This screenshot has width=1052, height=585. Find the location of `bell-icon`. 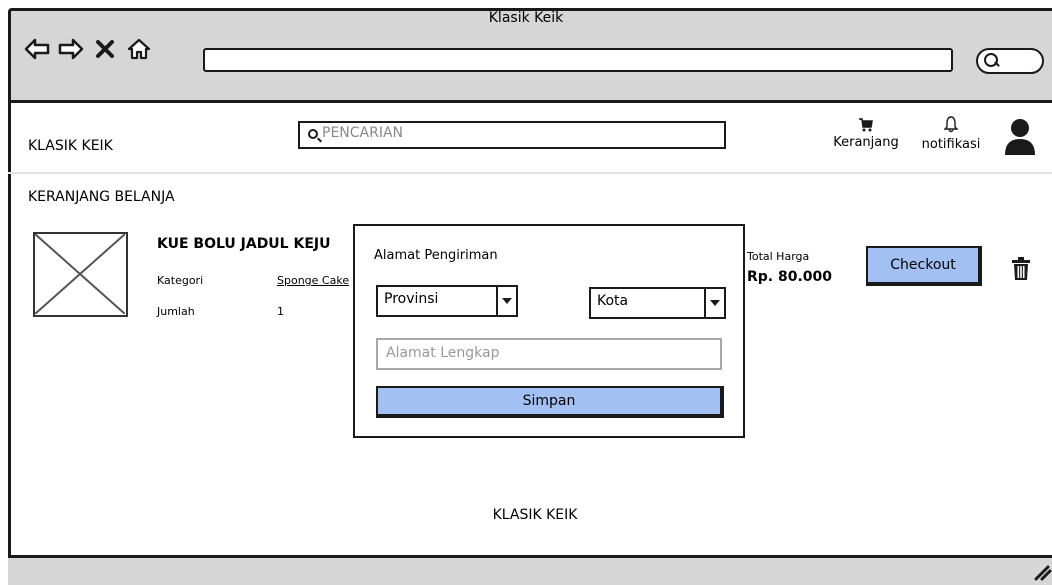

bell-icon is located at coordinates (951, 124).